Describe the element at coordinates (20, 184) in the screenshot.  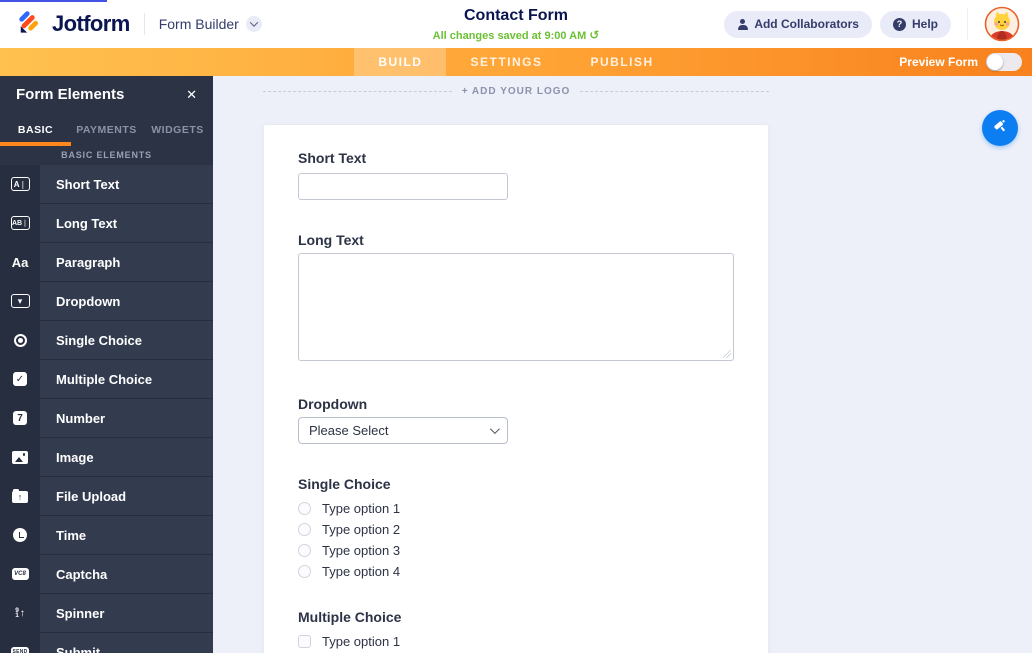
I see `short-text-icon: A❘` at that location.